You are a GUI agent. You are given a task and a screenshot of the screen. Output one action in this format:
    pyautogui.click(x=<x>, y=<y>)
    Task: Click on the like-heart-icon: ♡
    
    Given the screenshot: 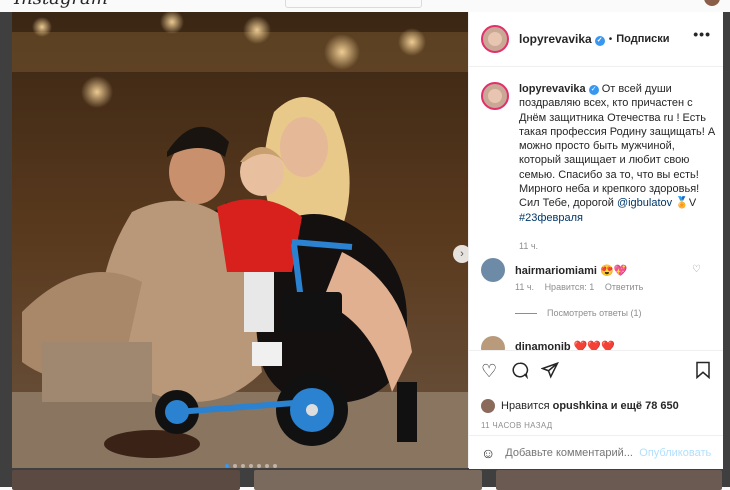 What is the action you would take?
    pyautogui.click(x=489, y=371)
    